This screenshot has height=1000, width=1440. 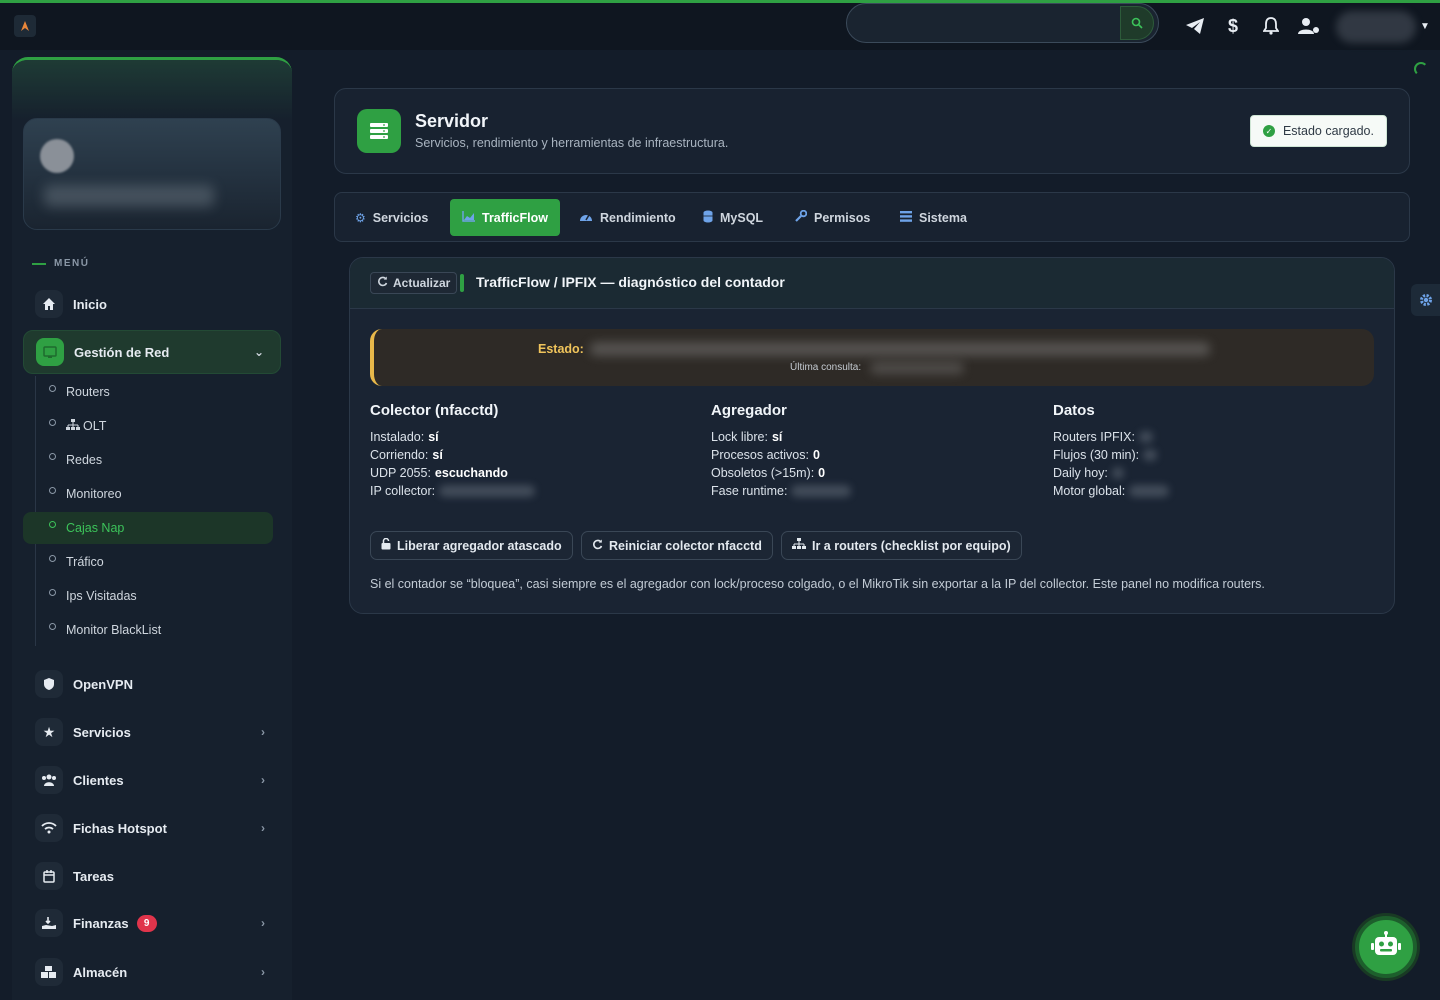 What do you see at coordinates (933, 217) in the screenshot?
I see `tab-sistema: Sistema` at bounding box center [933, 217].